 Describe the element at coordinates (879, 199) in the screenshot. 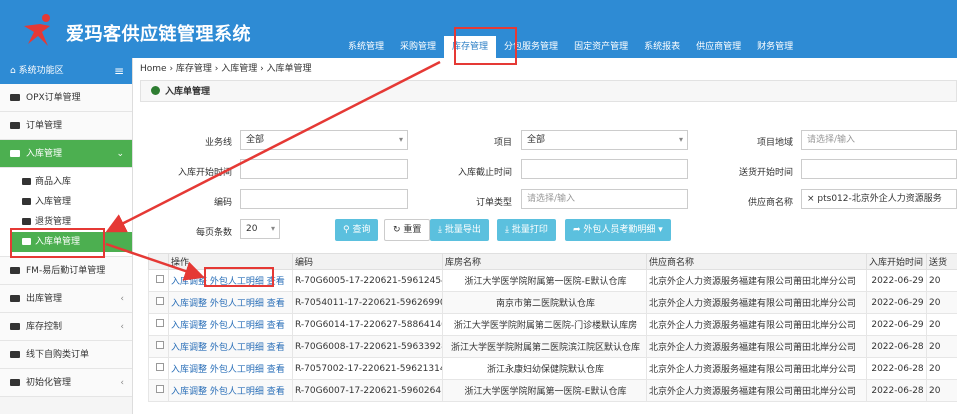

I see `supplier-input: × pts012-北京外企人力资源服务` at that location.